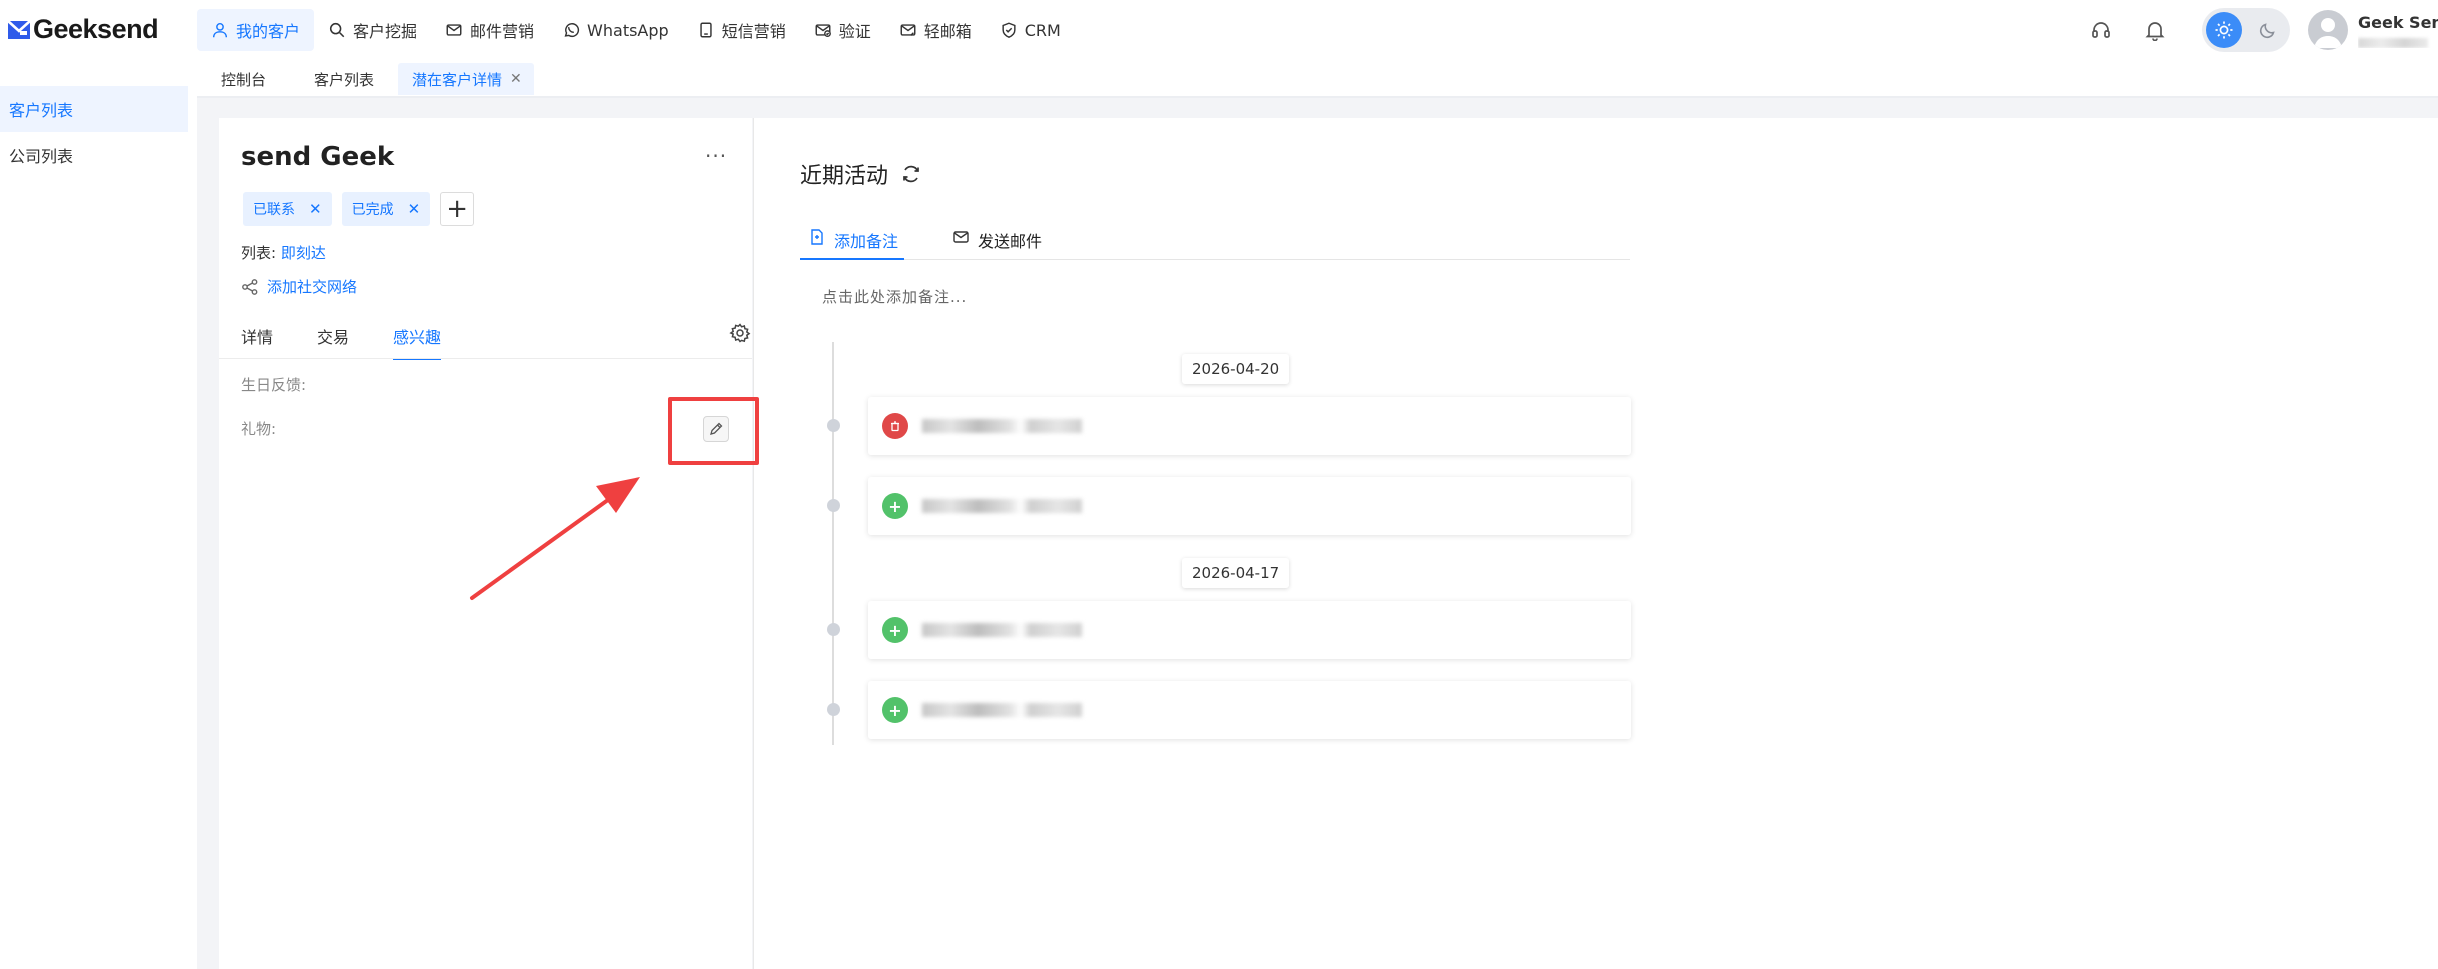 The height and width of the screenshot is (969, 2438). I want to click on gear-icon, so click(740, 333).